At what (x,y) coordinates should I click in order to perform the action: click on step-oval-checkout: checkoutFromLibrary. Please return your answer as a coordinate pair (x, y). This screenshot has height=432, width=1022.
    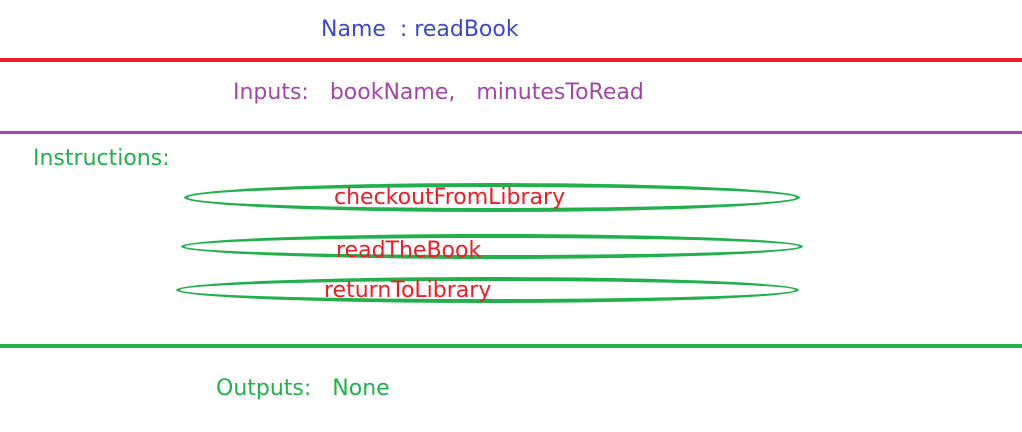
    Looking at the image, I should click on (492, 197).